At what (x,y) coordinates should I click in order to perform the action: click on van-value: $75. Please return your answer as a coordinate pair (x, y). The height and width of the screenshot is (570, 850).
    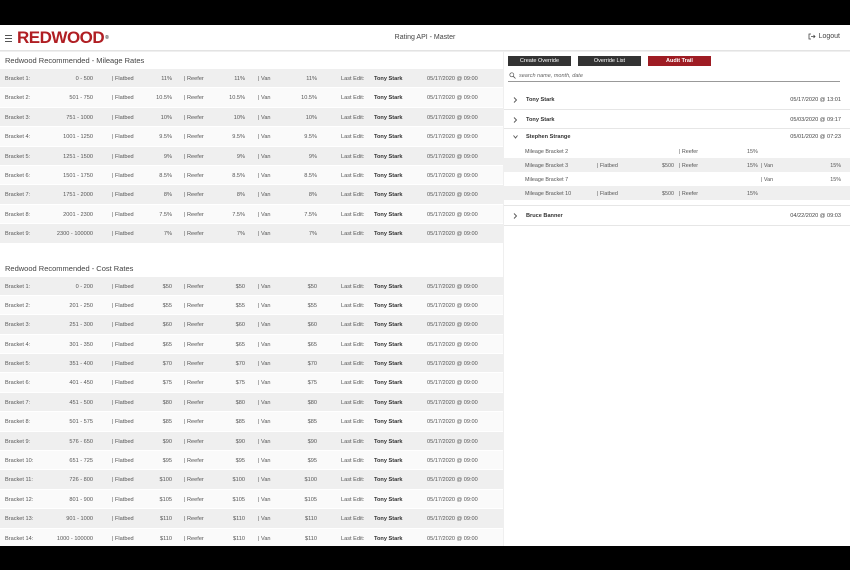
    Looking at the image, I should click on (312, 383).